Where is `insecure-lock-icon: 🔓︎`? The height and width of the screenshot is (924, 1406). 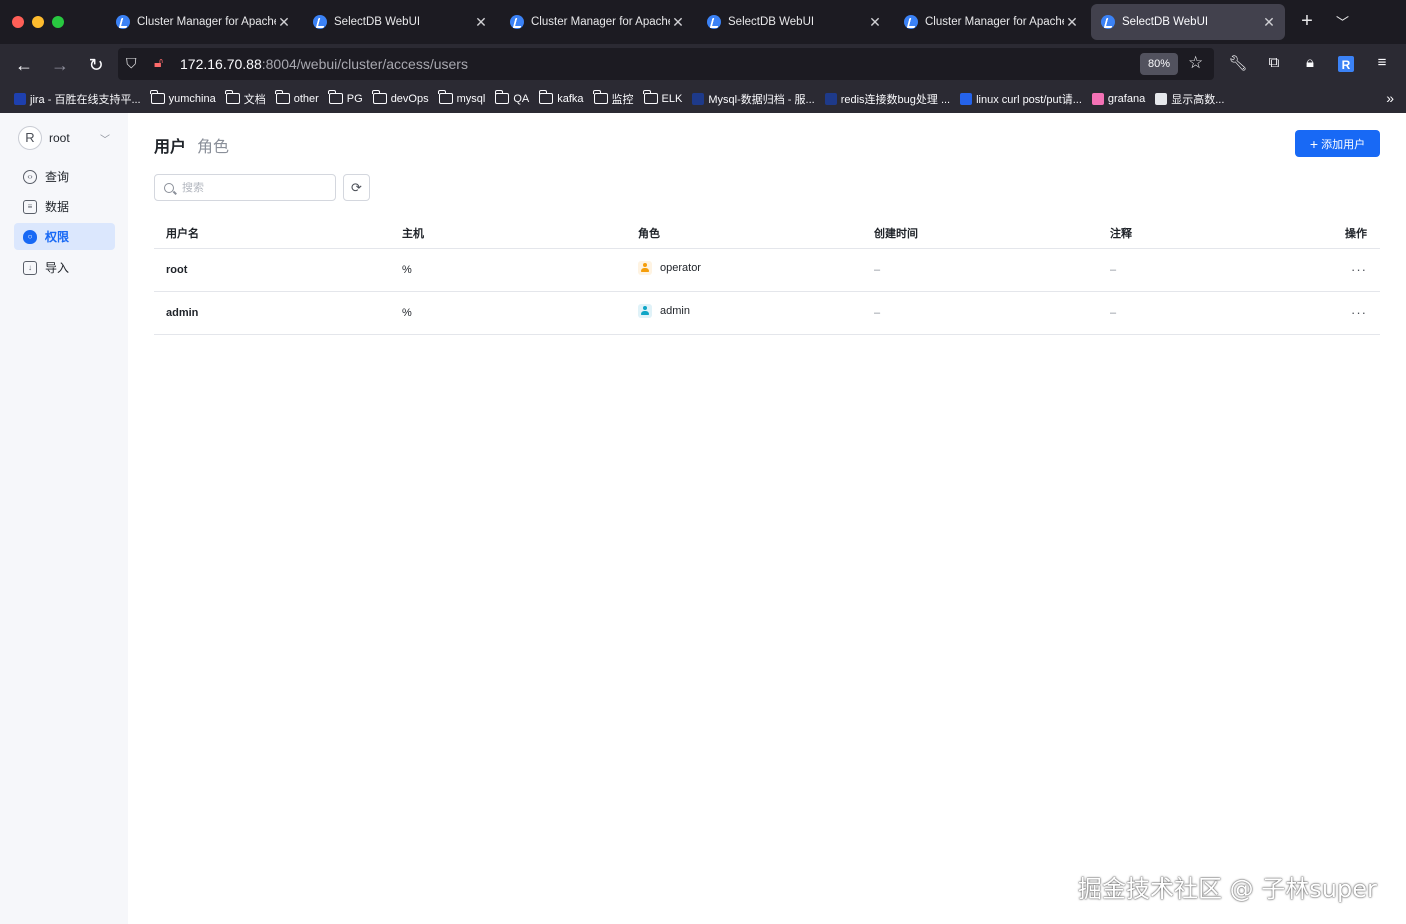
insecure-lock-icon: 🔓︎ is located at coordinates (161, 63).